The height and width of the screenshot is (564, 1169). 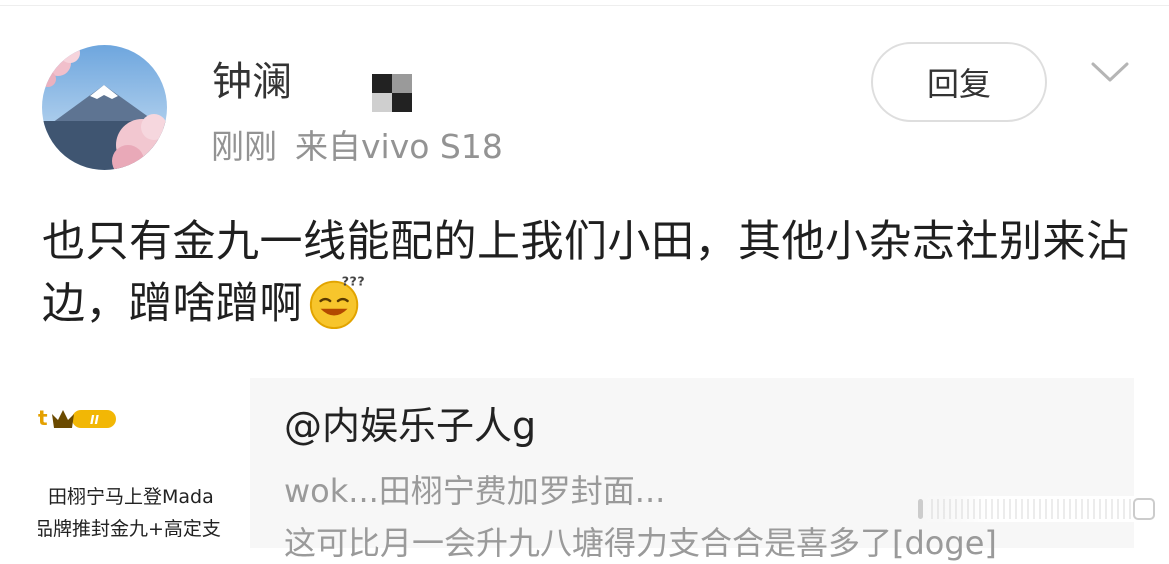 I want to click on quoted-text-2: 这可比月一会升九八塘得力支合合是喜多了[doge], so click(x=640, y=543).